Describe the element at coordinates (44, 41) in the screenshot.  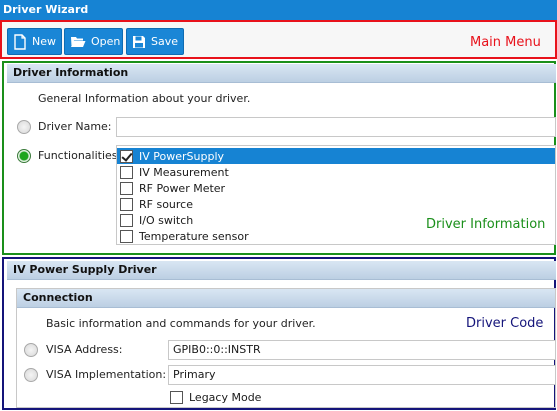
I see `new-button-label: New` at that location.